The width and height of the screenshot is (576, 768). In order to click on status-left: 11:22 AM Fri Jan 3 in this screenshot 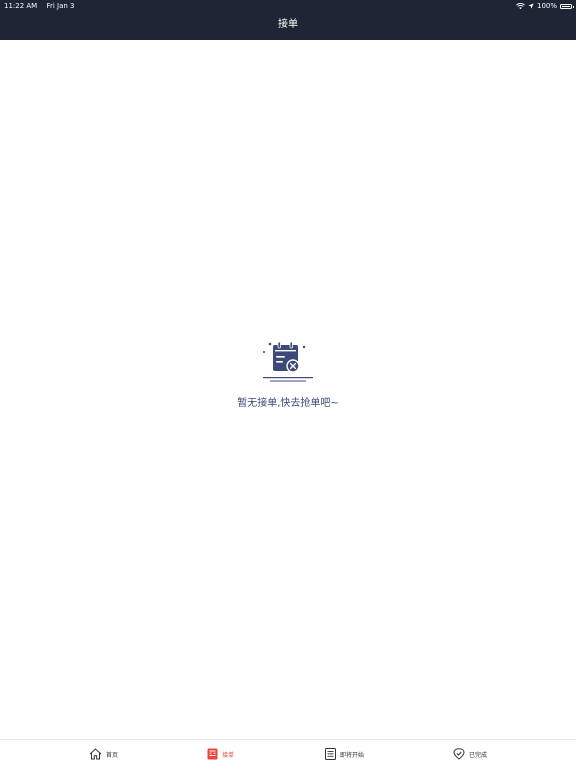, I will do `click(43, 6)`.